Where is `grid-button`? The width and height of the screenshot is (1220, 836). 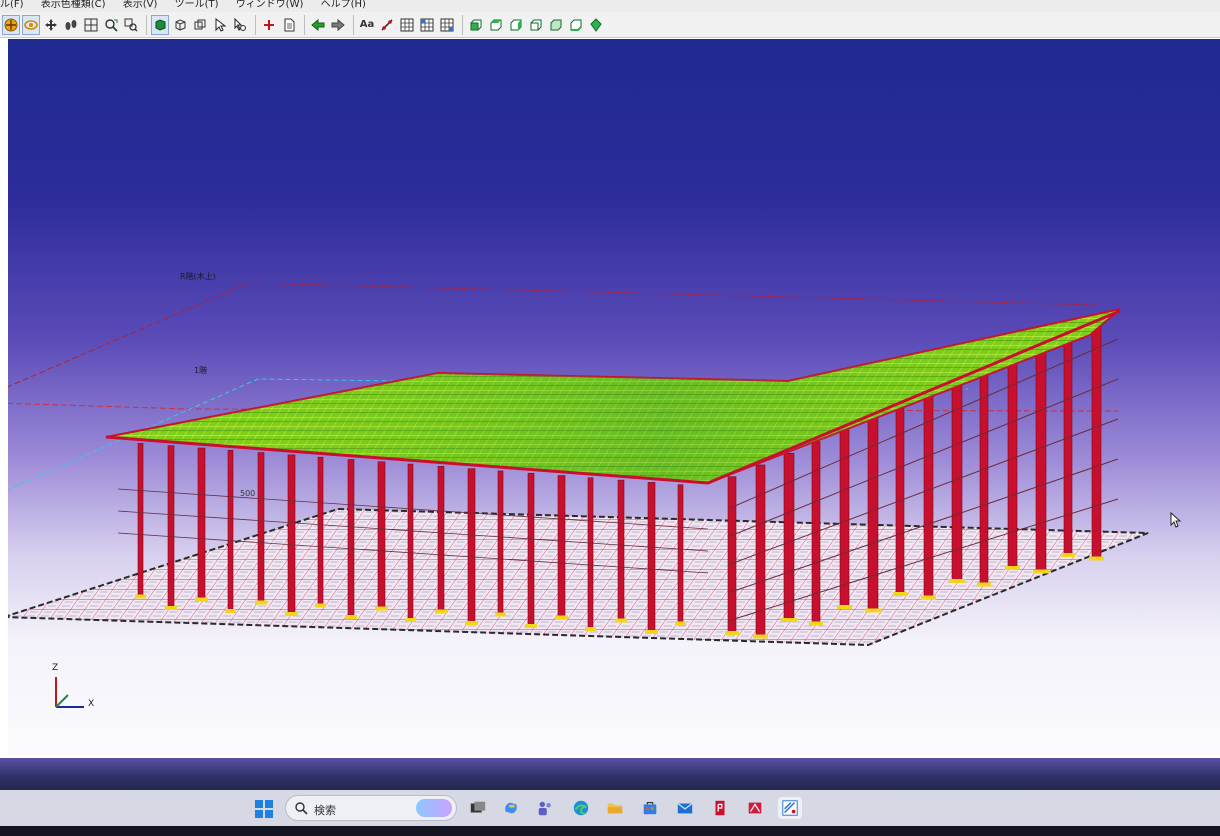
grid-button is located at coordinates (91, 25).